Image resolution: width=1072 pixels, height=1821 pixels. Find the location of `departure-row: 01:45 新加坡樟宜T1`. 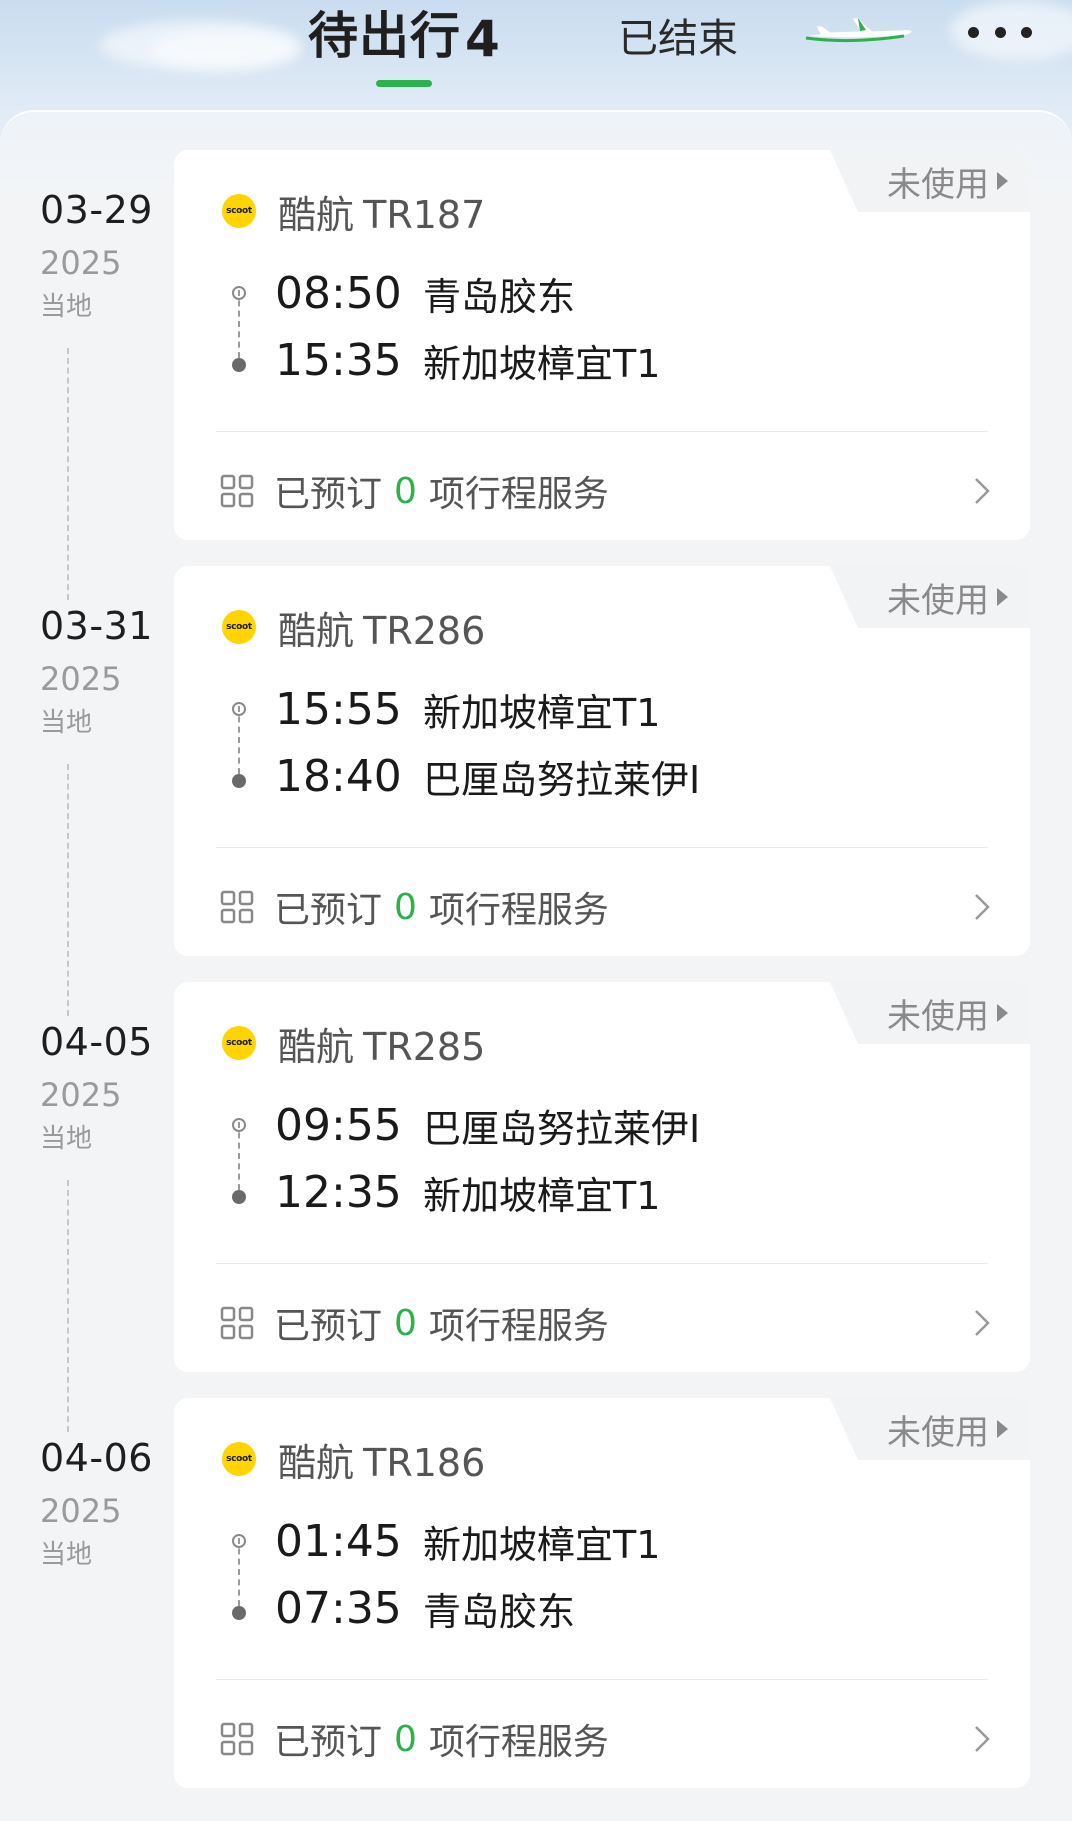

departure-row: 01:45 新加坡樟宜T1 is located at coordinates (467, 1541).